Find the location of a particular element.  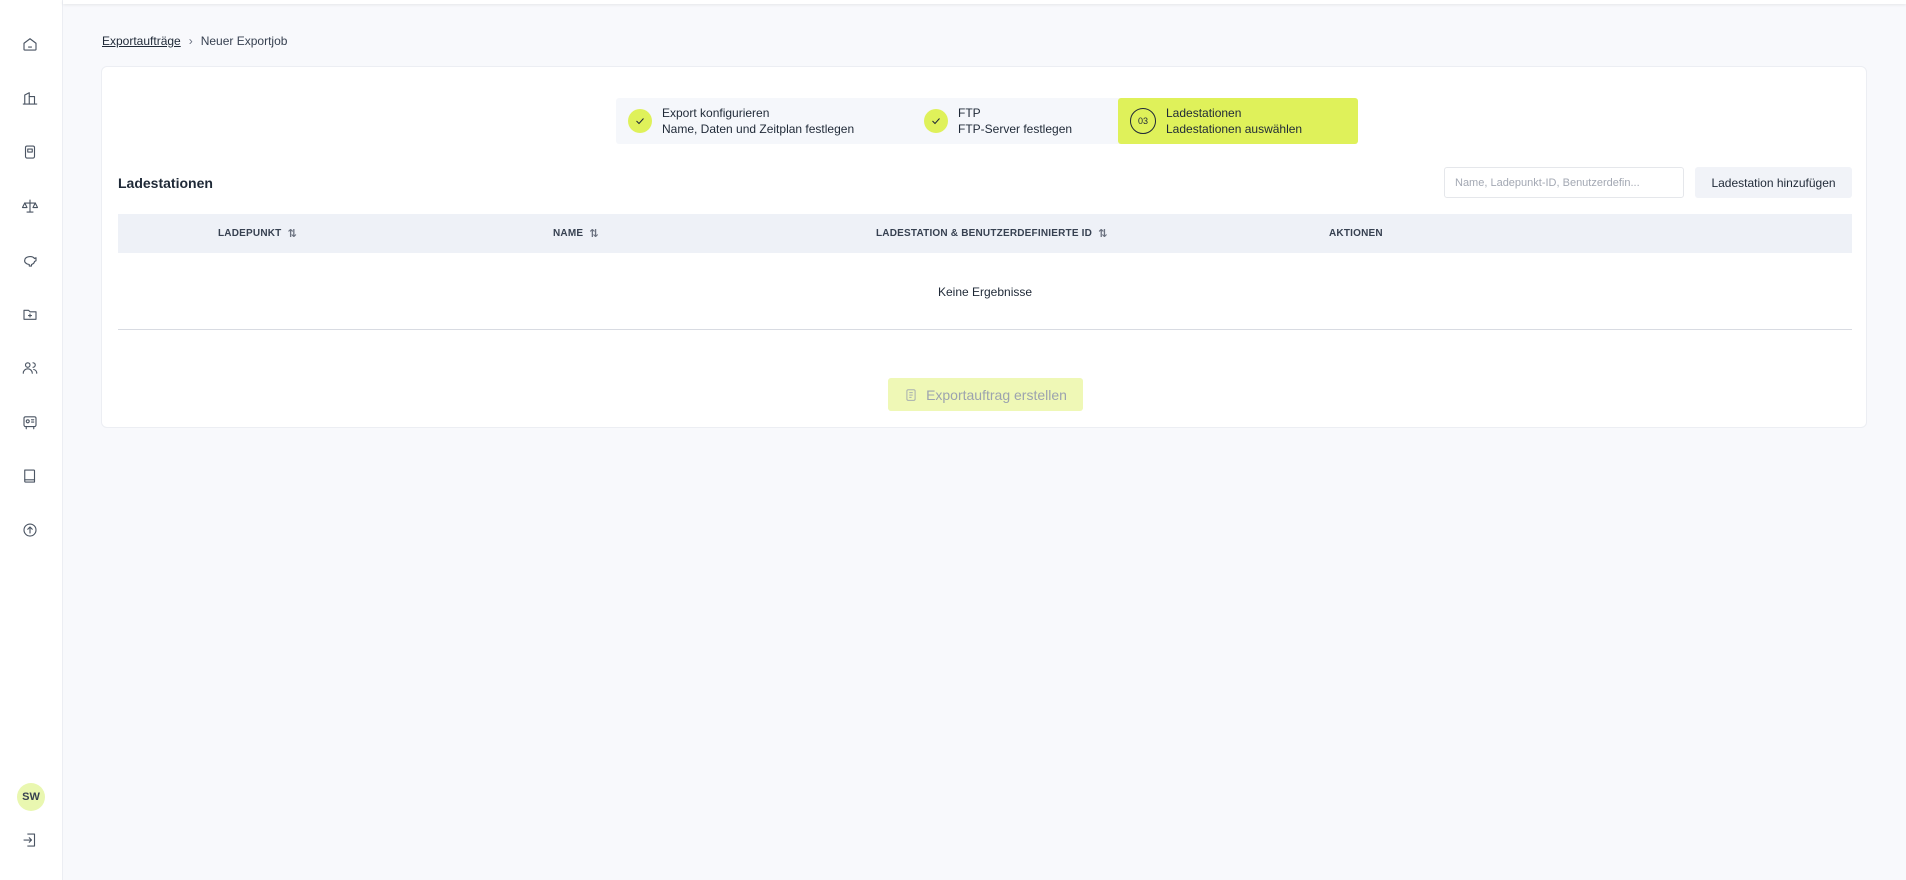

search-input is located at coordinates (1564, 182).